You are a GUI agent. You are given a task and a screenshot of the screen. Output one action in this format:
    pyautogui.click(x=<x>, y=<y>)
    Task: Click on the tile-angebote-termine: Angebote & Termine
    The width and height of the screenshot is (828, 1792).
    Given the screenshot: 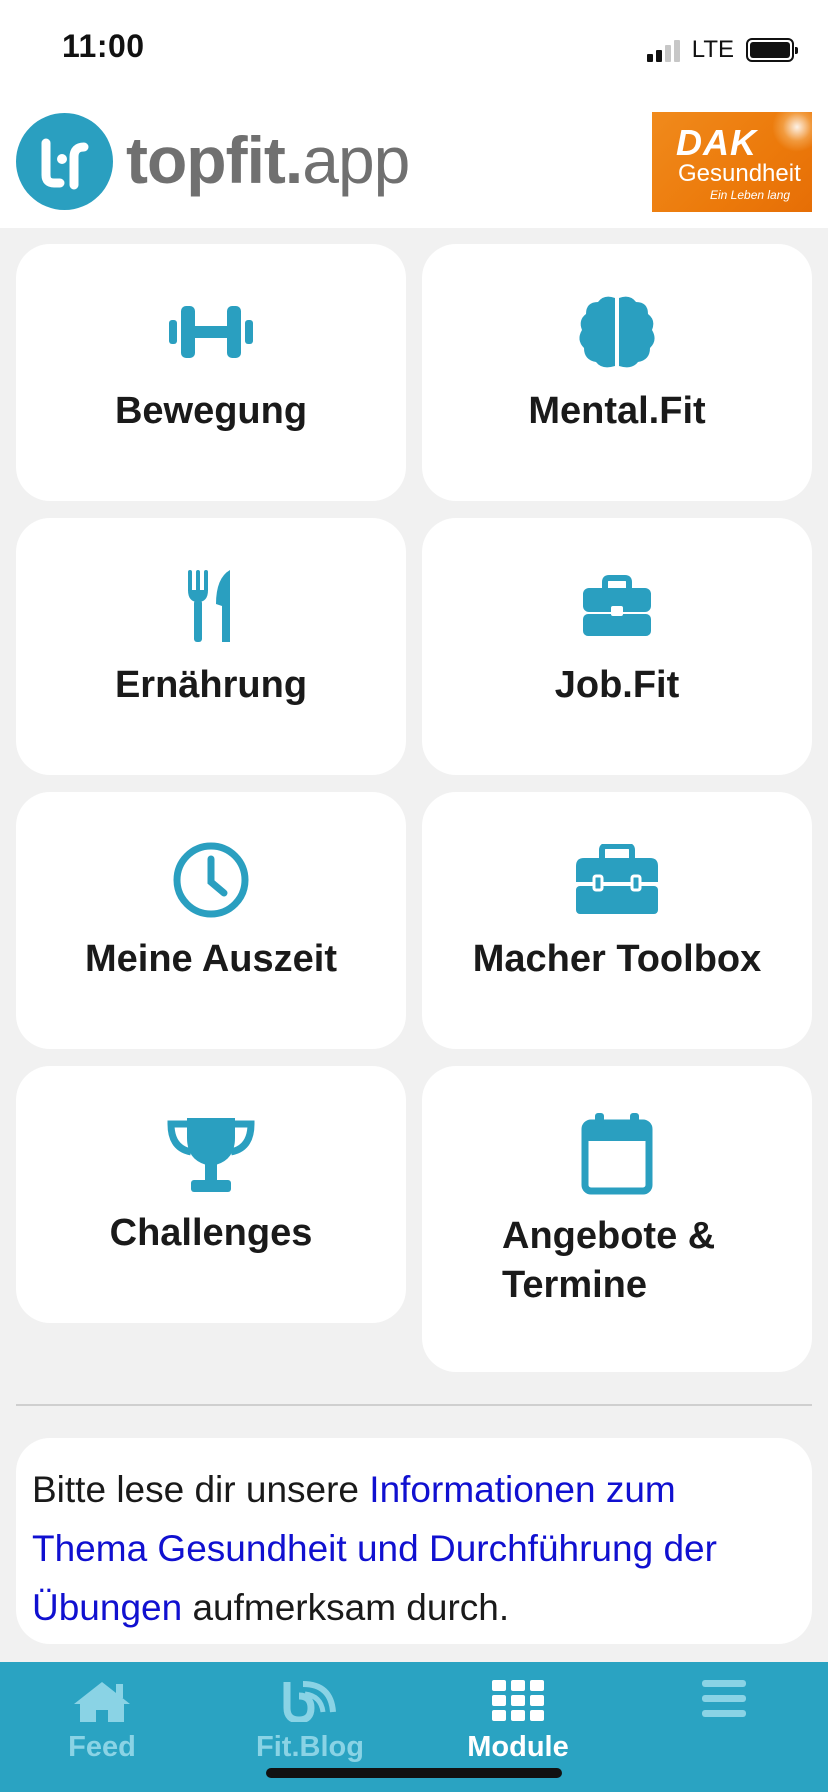 What is the action you would take?
    pyautogui.click(x=617, y=1219)
    